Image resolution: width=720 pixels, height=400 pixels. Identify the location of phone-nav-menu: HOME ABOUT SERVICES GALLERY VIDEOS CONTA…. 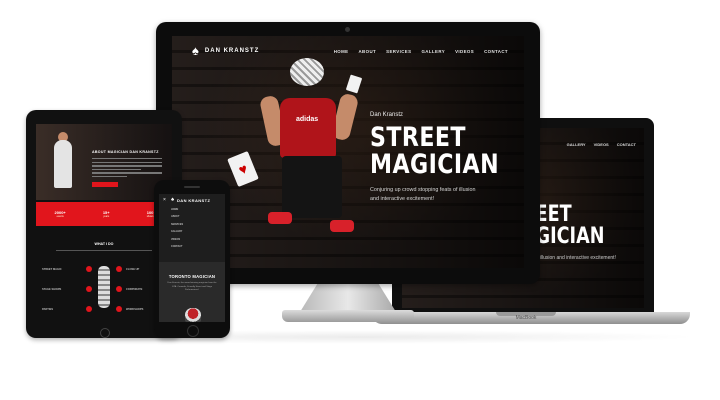
(177, 230).